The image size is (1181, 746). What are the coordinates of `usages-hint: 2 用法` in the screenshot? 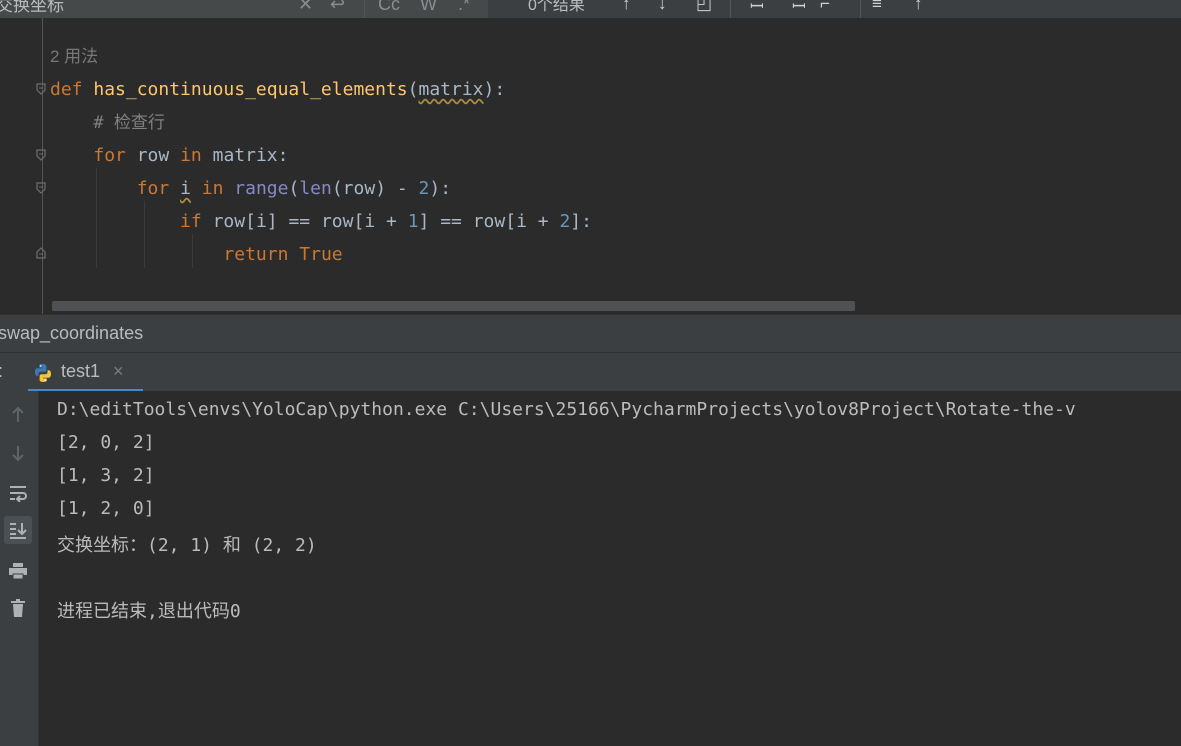 It's located at (74, 54).